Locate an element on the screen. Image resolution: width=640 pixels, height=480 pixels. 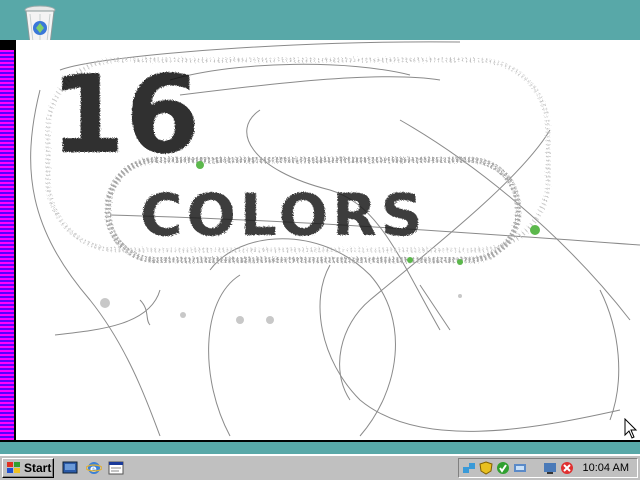
security-icon is located at coordinates (503, 468).